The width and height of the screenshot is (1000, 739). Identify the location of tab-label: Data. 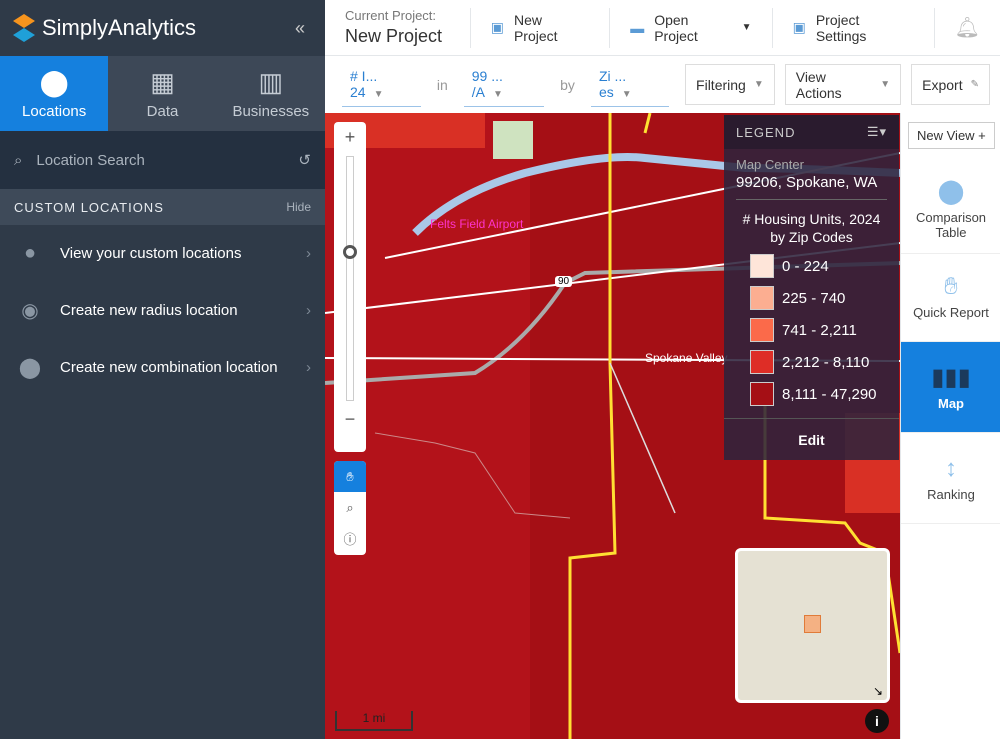
(162, 111).